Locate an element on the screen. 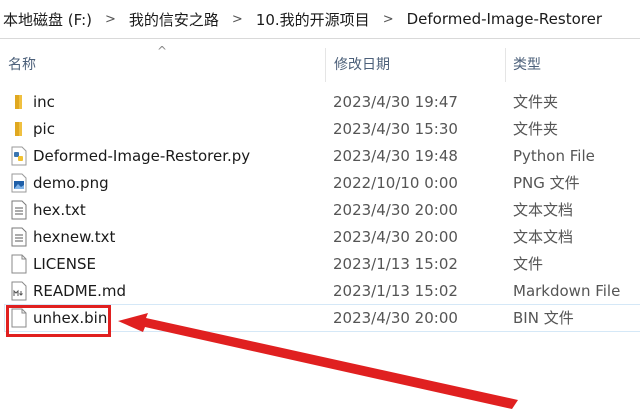 The width and height of the screenshot is (640, 419). breadcrumb-current: Deformed-Image-Restorer is located at coordinates (504, 19).